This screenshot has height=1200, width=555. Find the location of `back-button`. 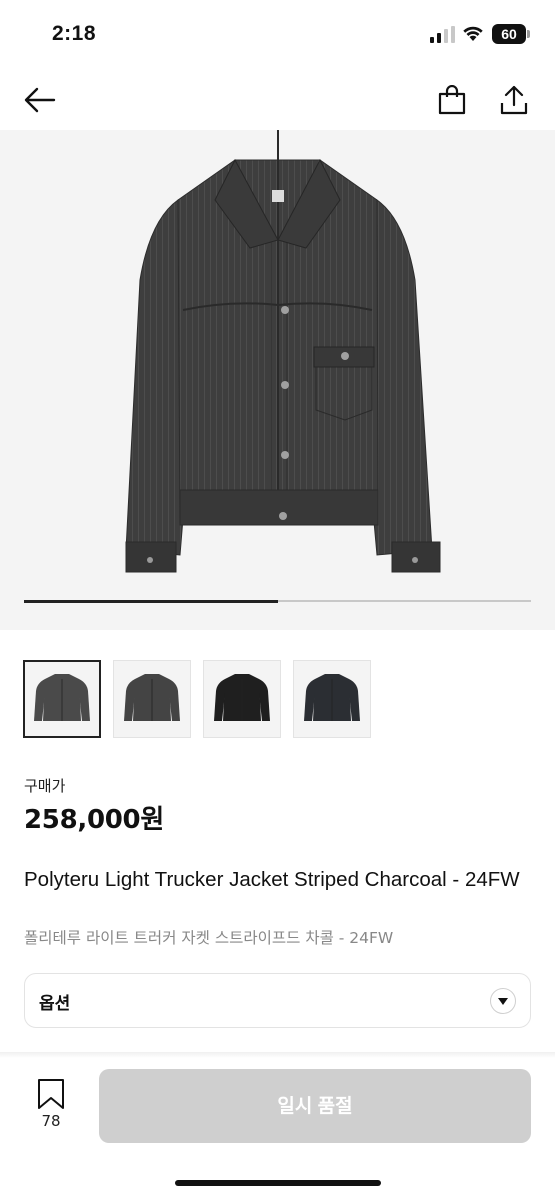

back-button is located at coordinates (40, 100).